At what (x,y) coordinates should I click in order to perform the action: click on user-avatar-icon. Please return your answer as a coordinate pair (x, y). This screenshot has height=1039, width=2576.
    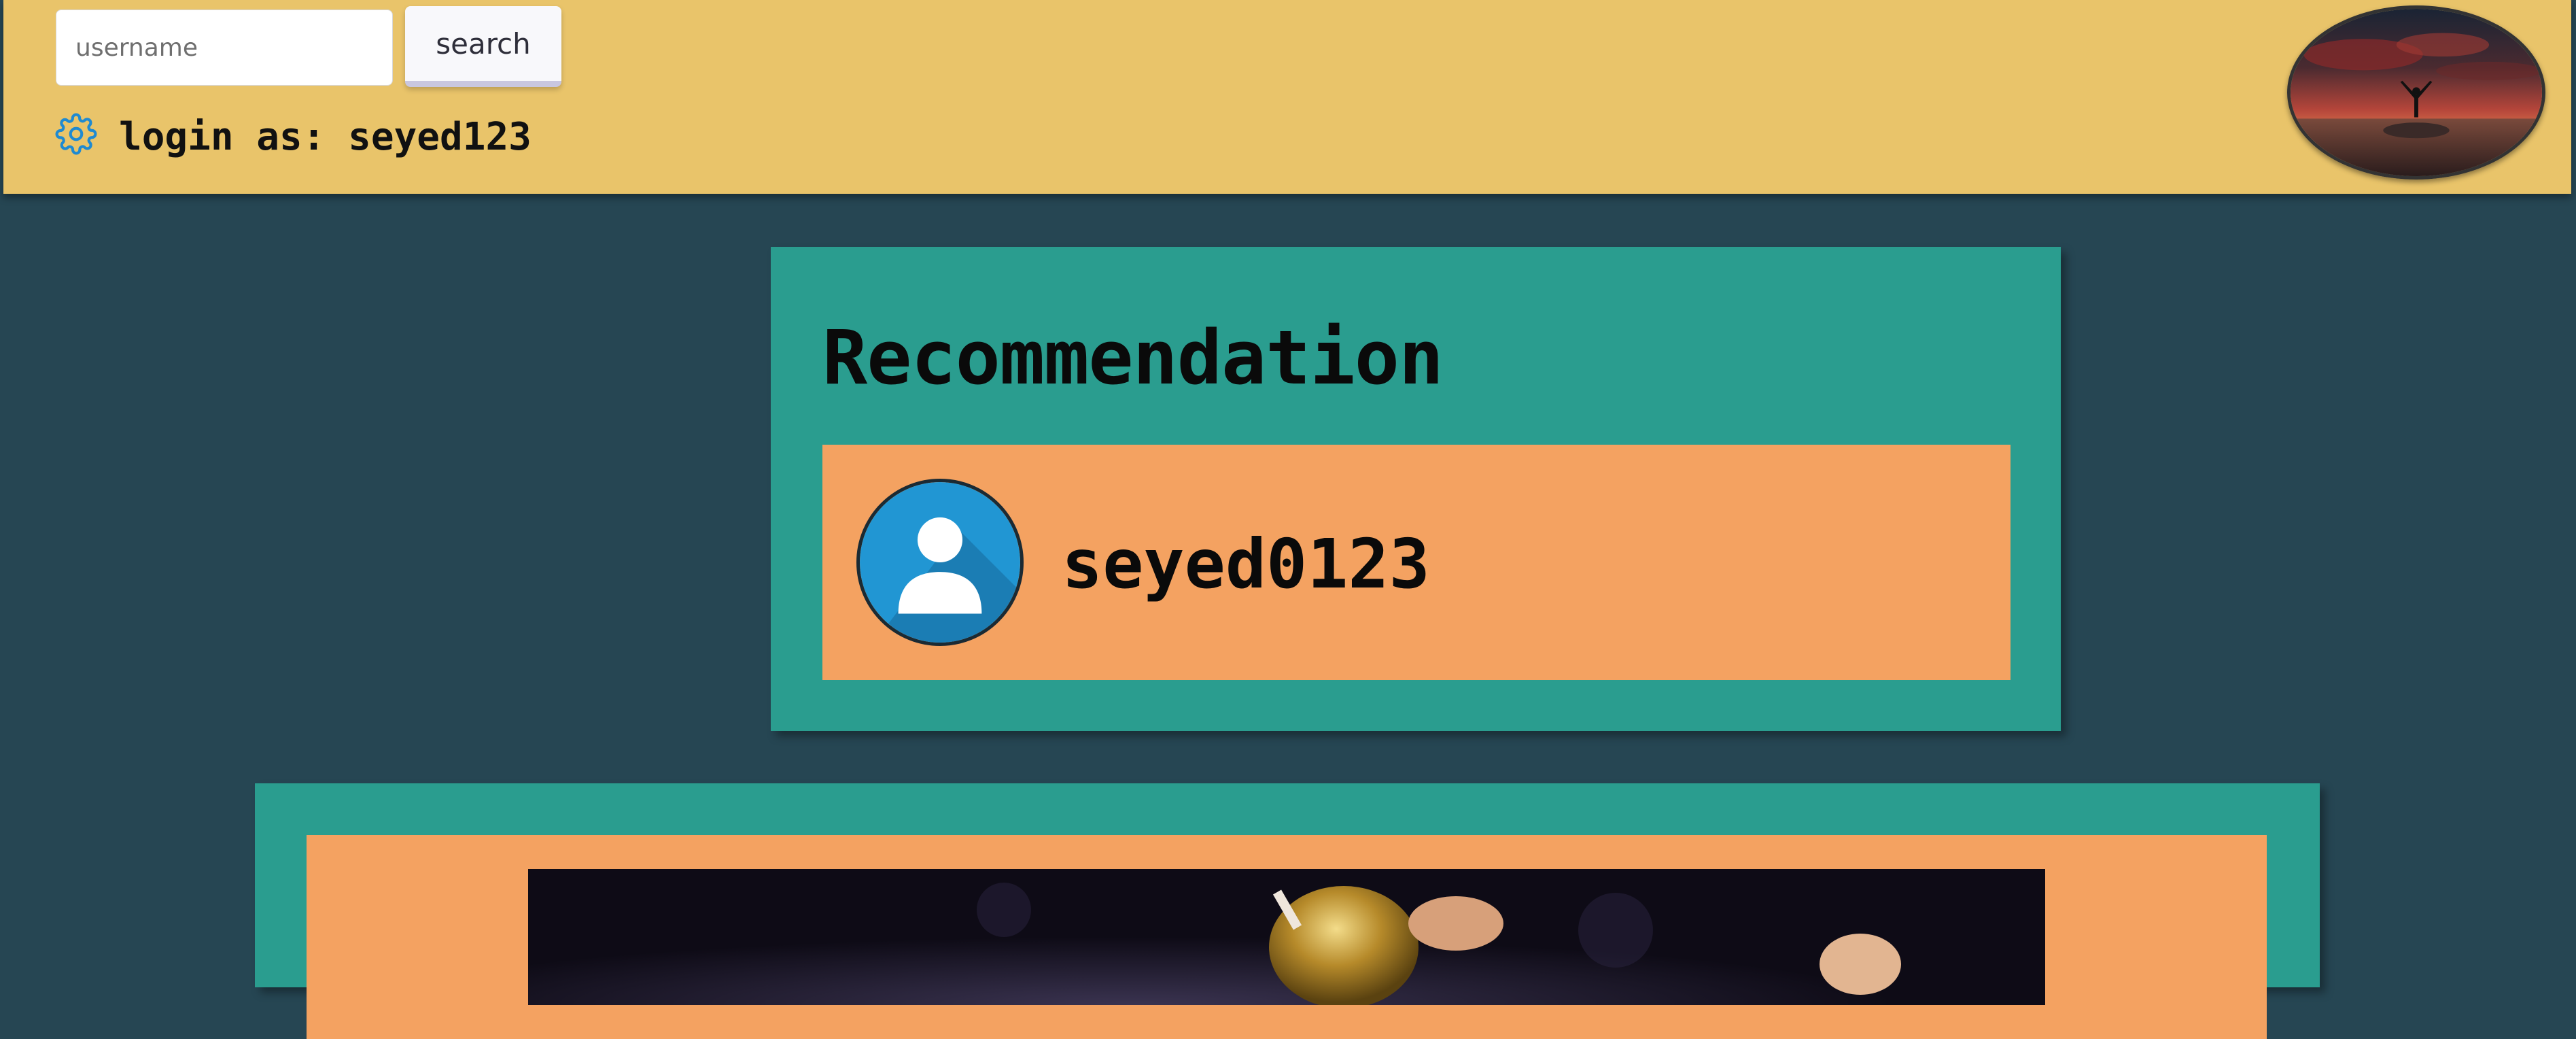
    Looking at the image, I should click on (940, 562).